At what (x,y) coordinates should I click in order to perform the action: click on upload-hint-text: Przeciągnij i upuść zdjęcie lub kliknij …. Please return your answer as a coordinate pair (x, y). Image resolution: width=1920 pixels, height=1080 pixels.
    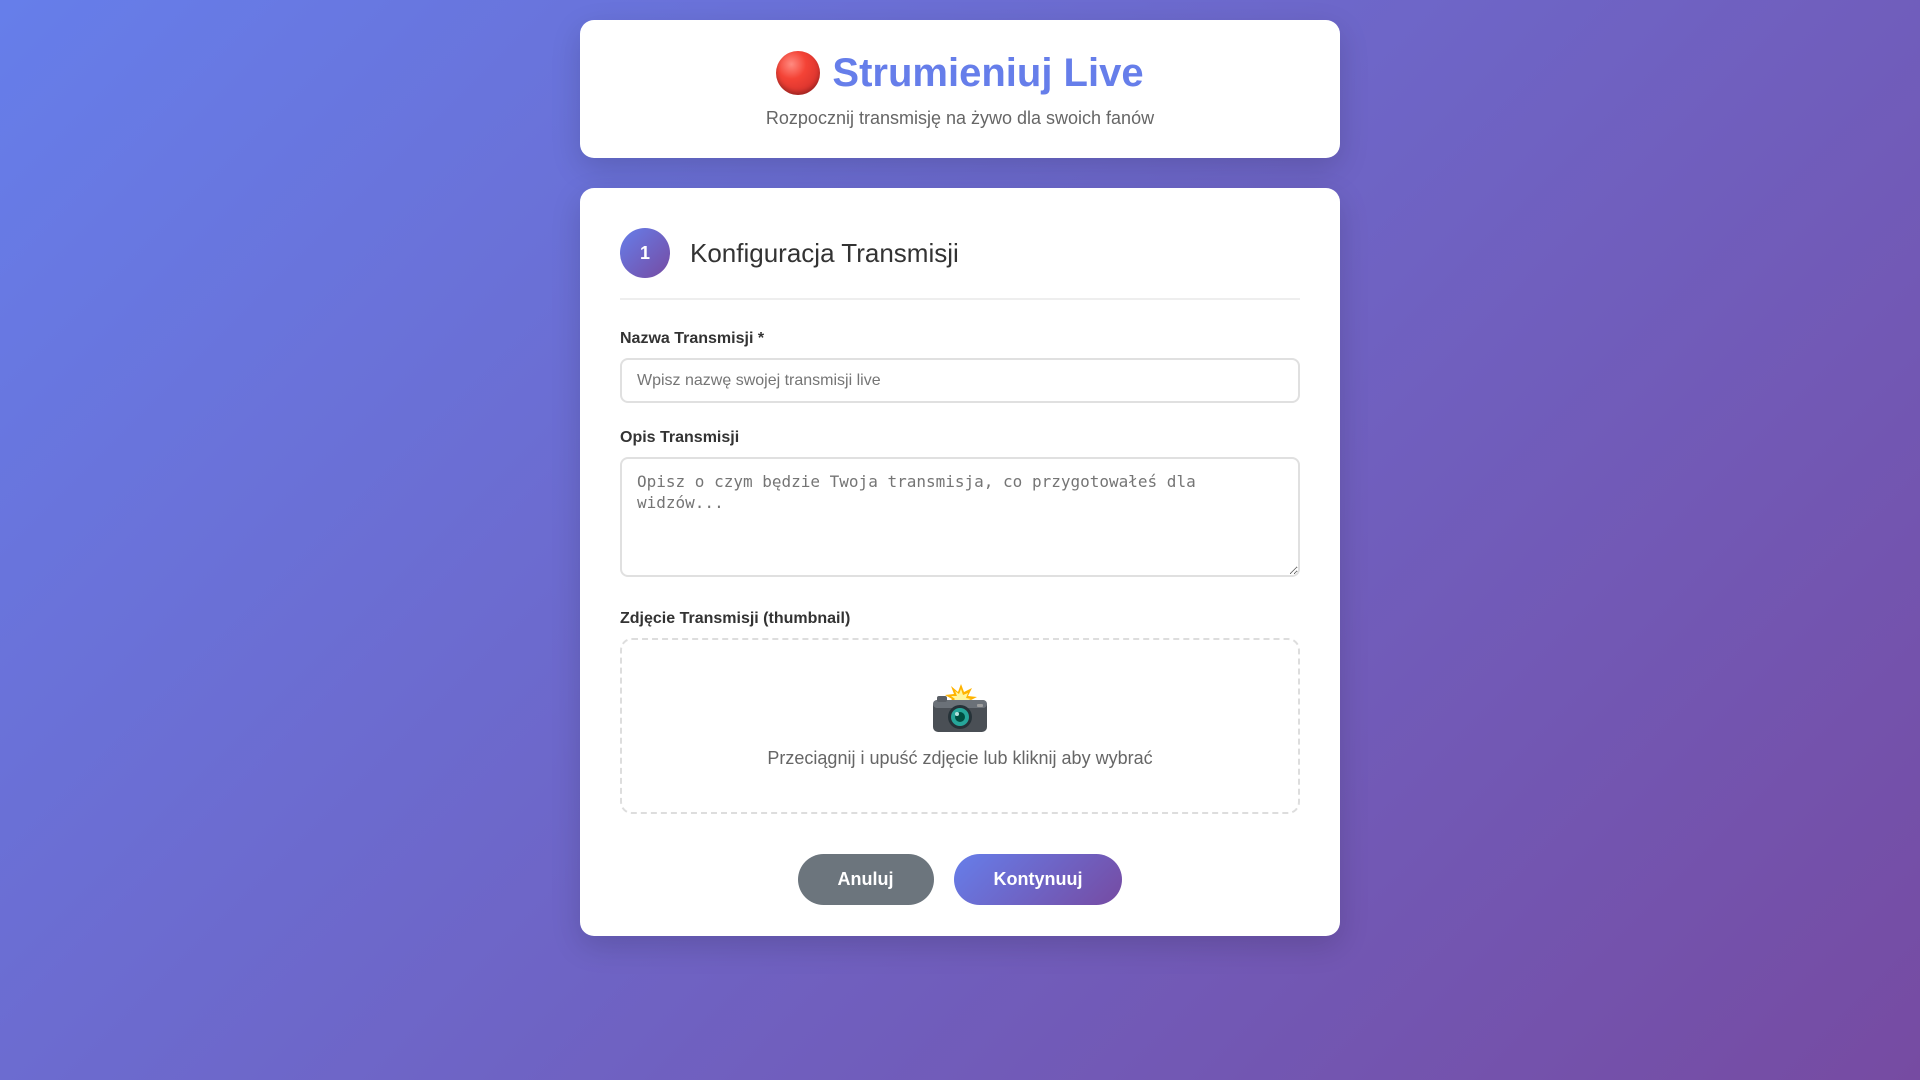
    Looking at the image, I should click on (960, 757).